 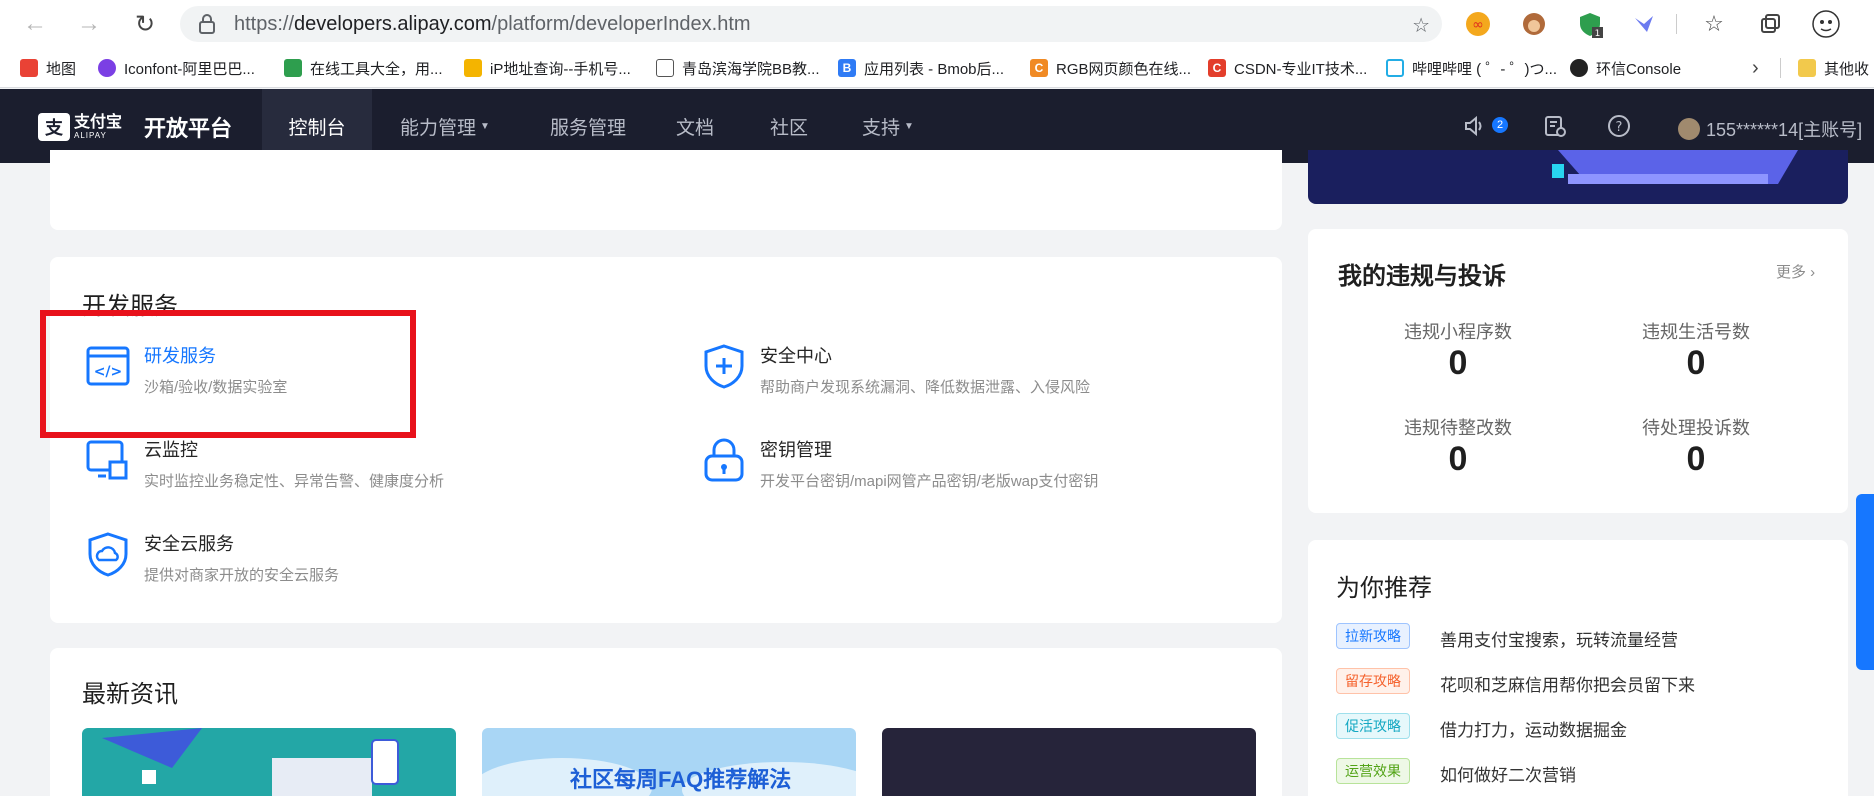 I want to click on extension-infinity-icon: ∞, so click(x=1478, y=24).